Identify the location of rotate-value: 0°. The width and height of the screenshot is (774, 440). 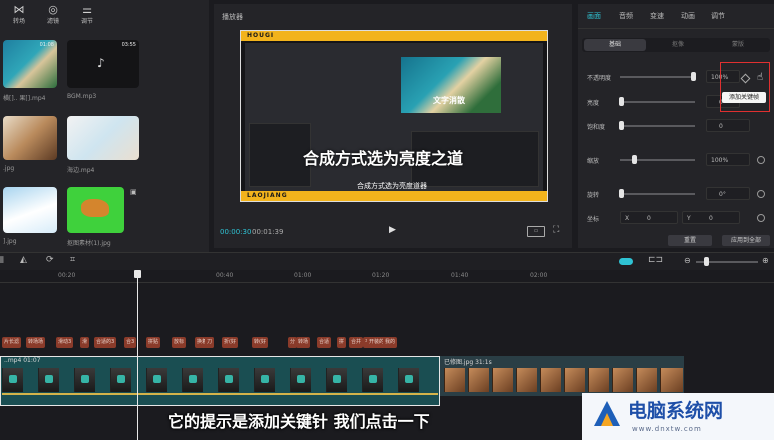
(728, 193).